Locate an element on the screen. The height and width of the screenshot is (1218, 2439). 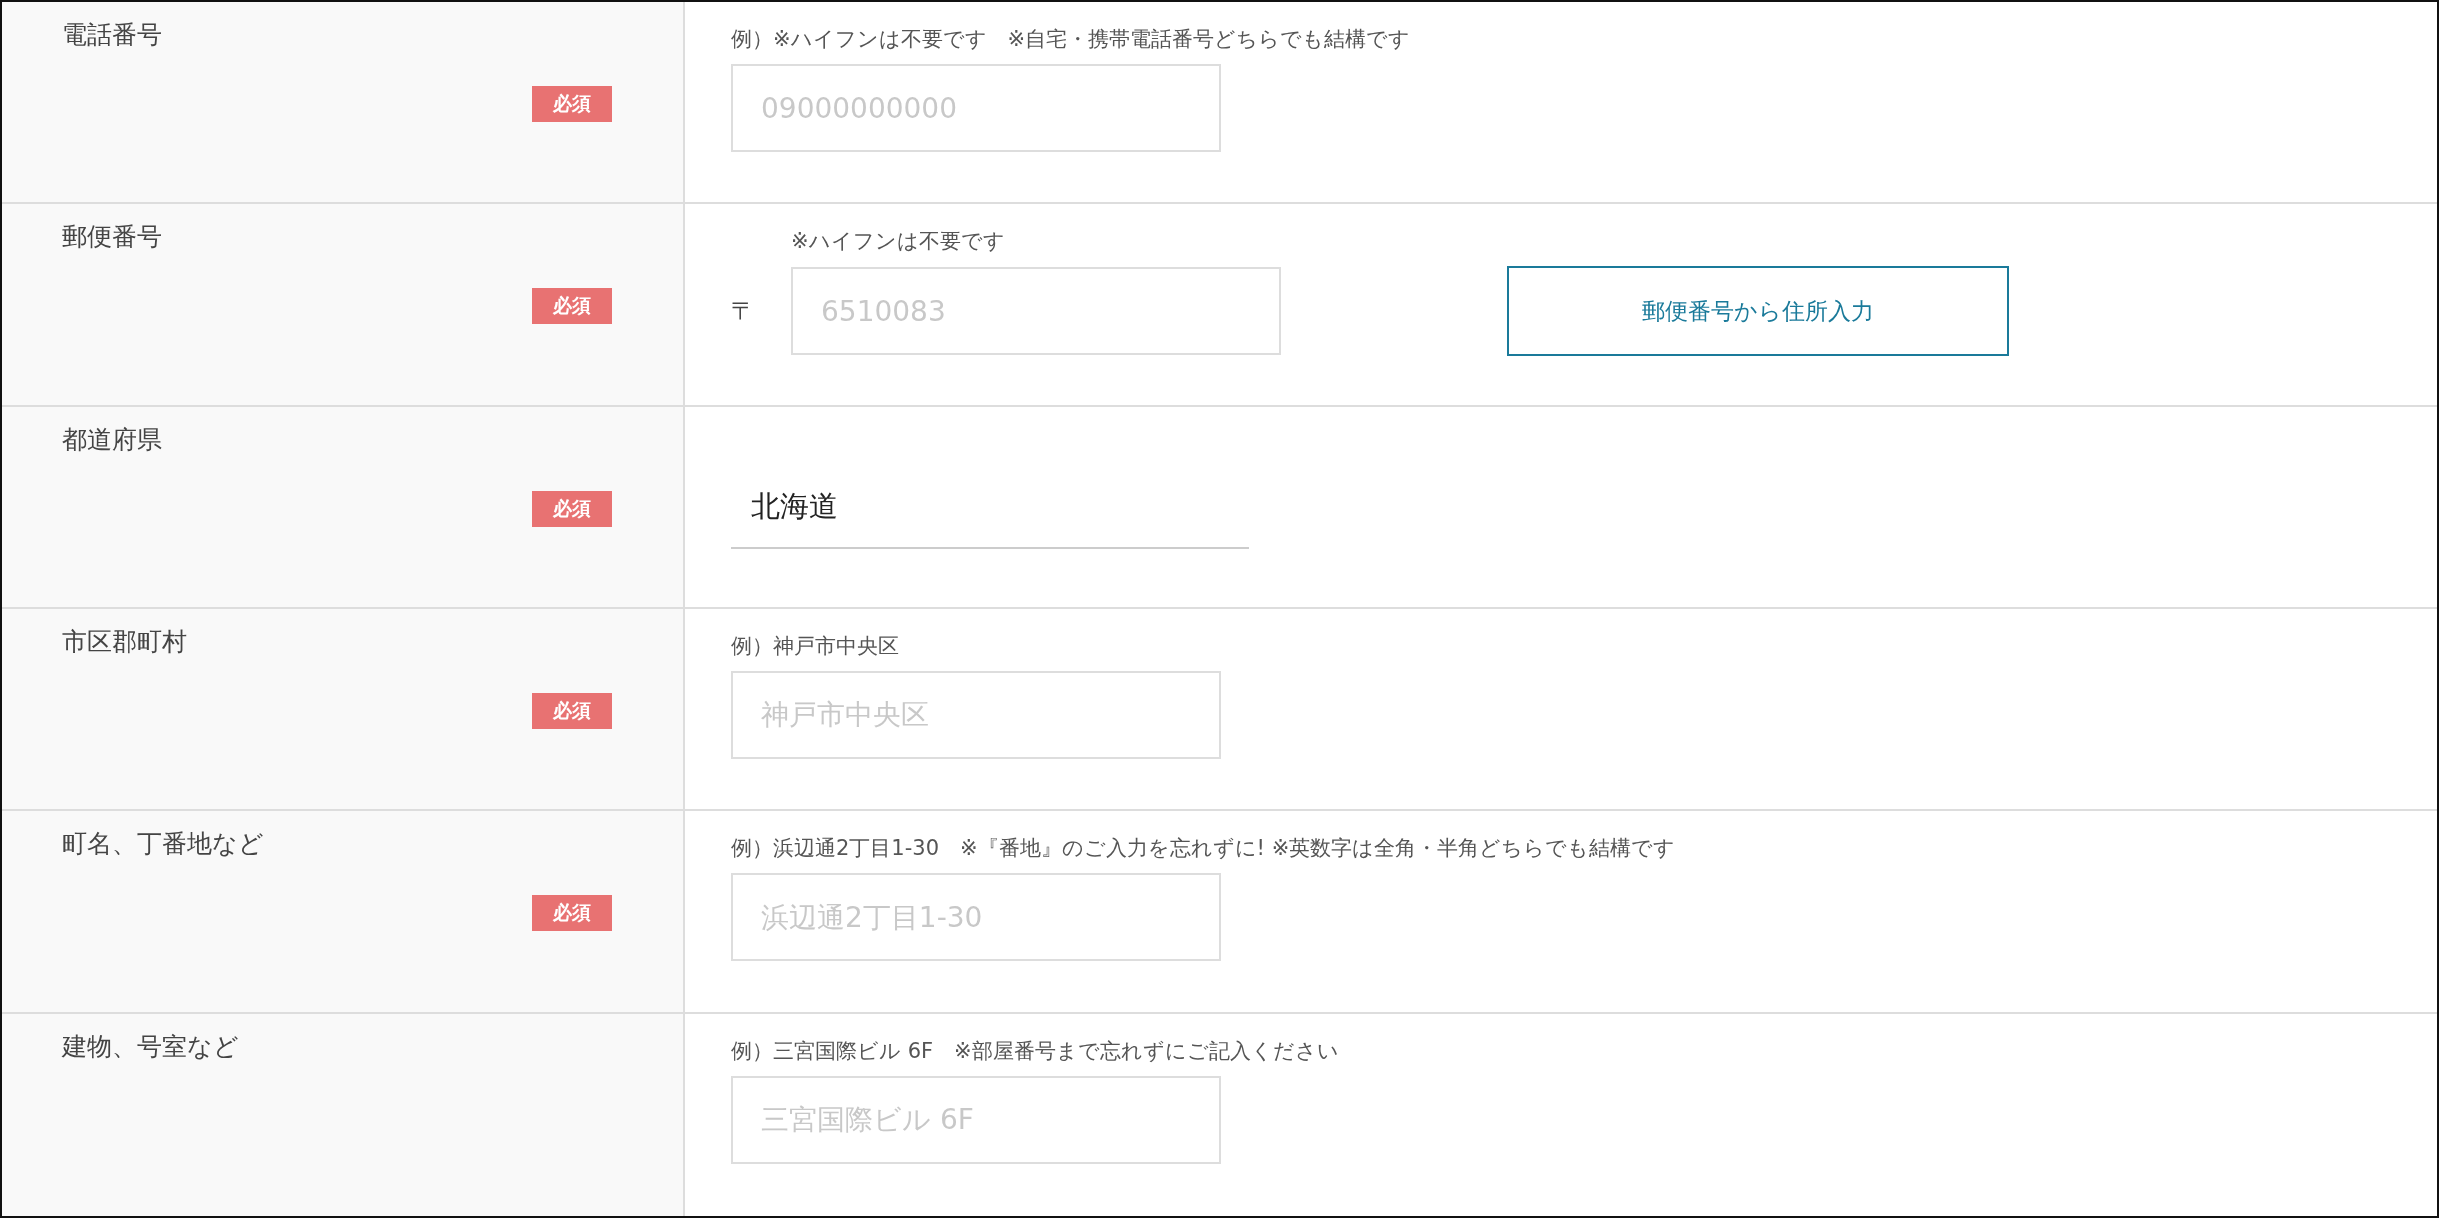
hint-text: 例）※ハイフンは不要です ※自宅・携帯電話番号どちらでも結構です is located at coordinates (1071, 39).